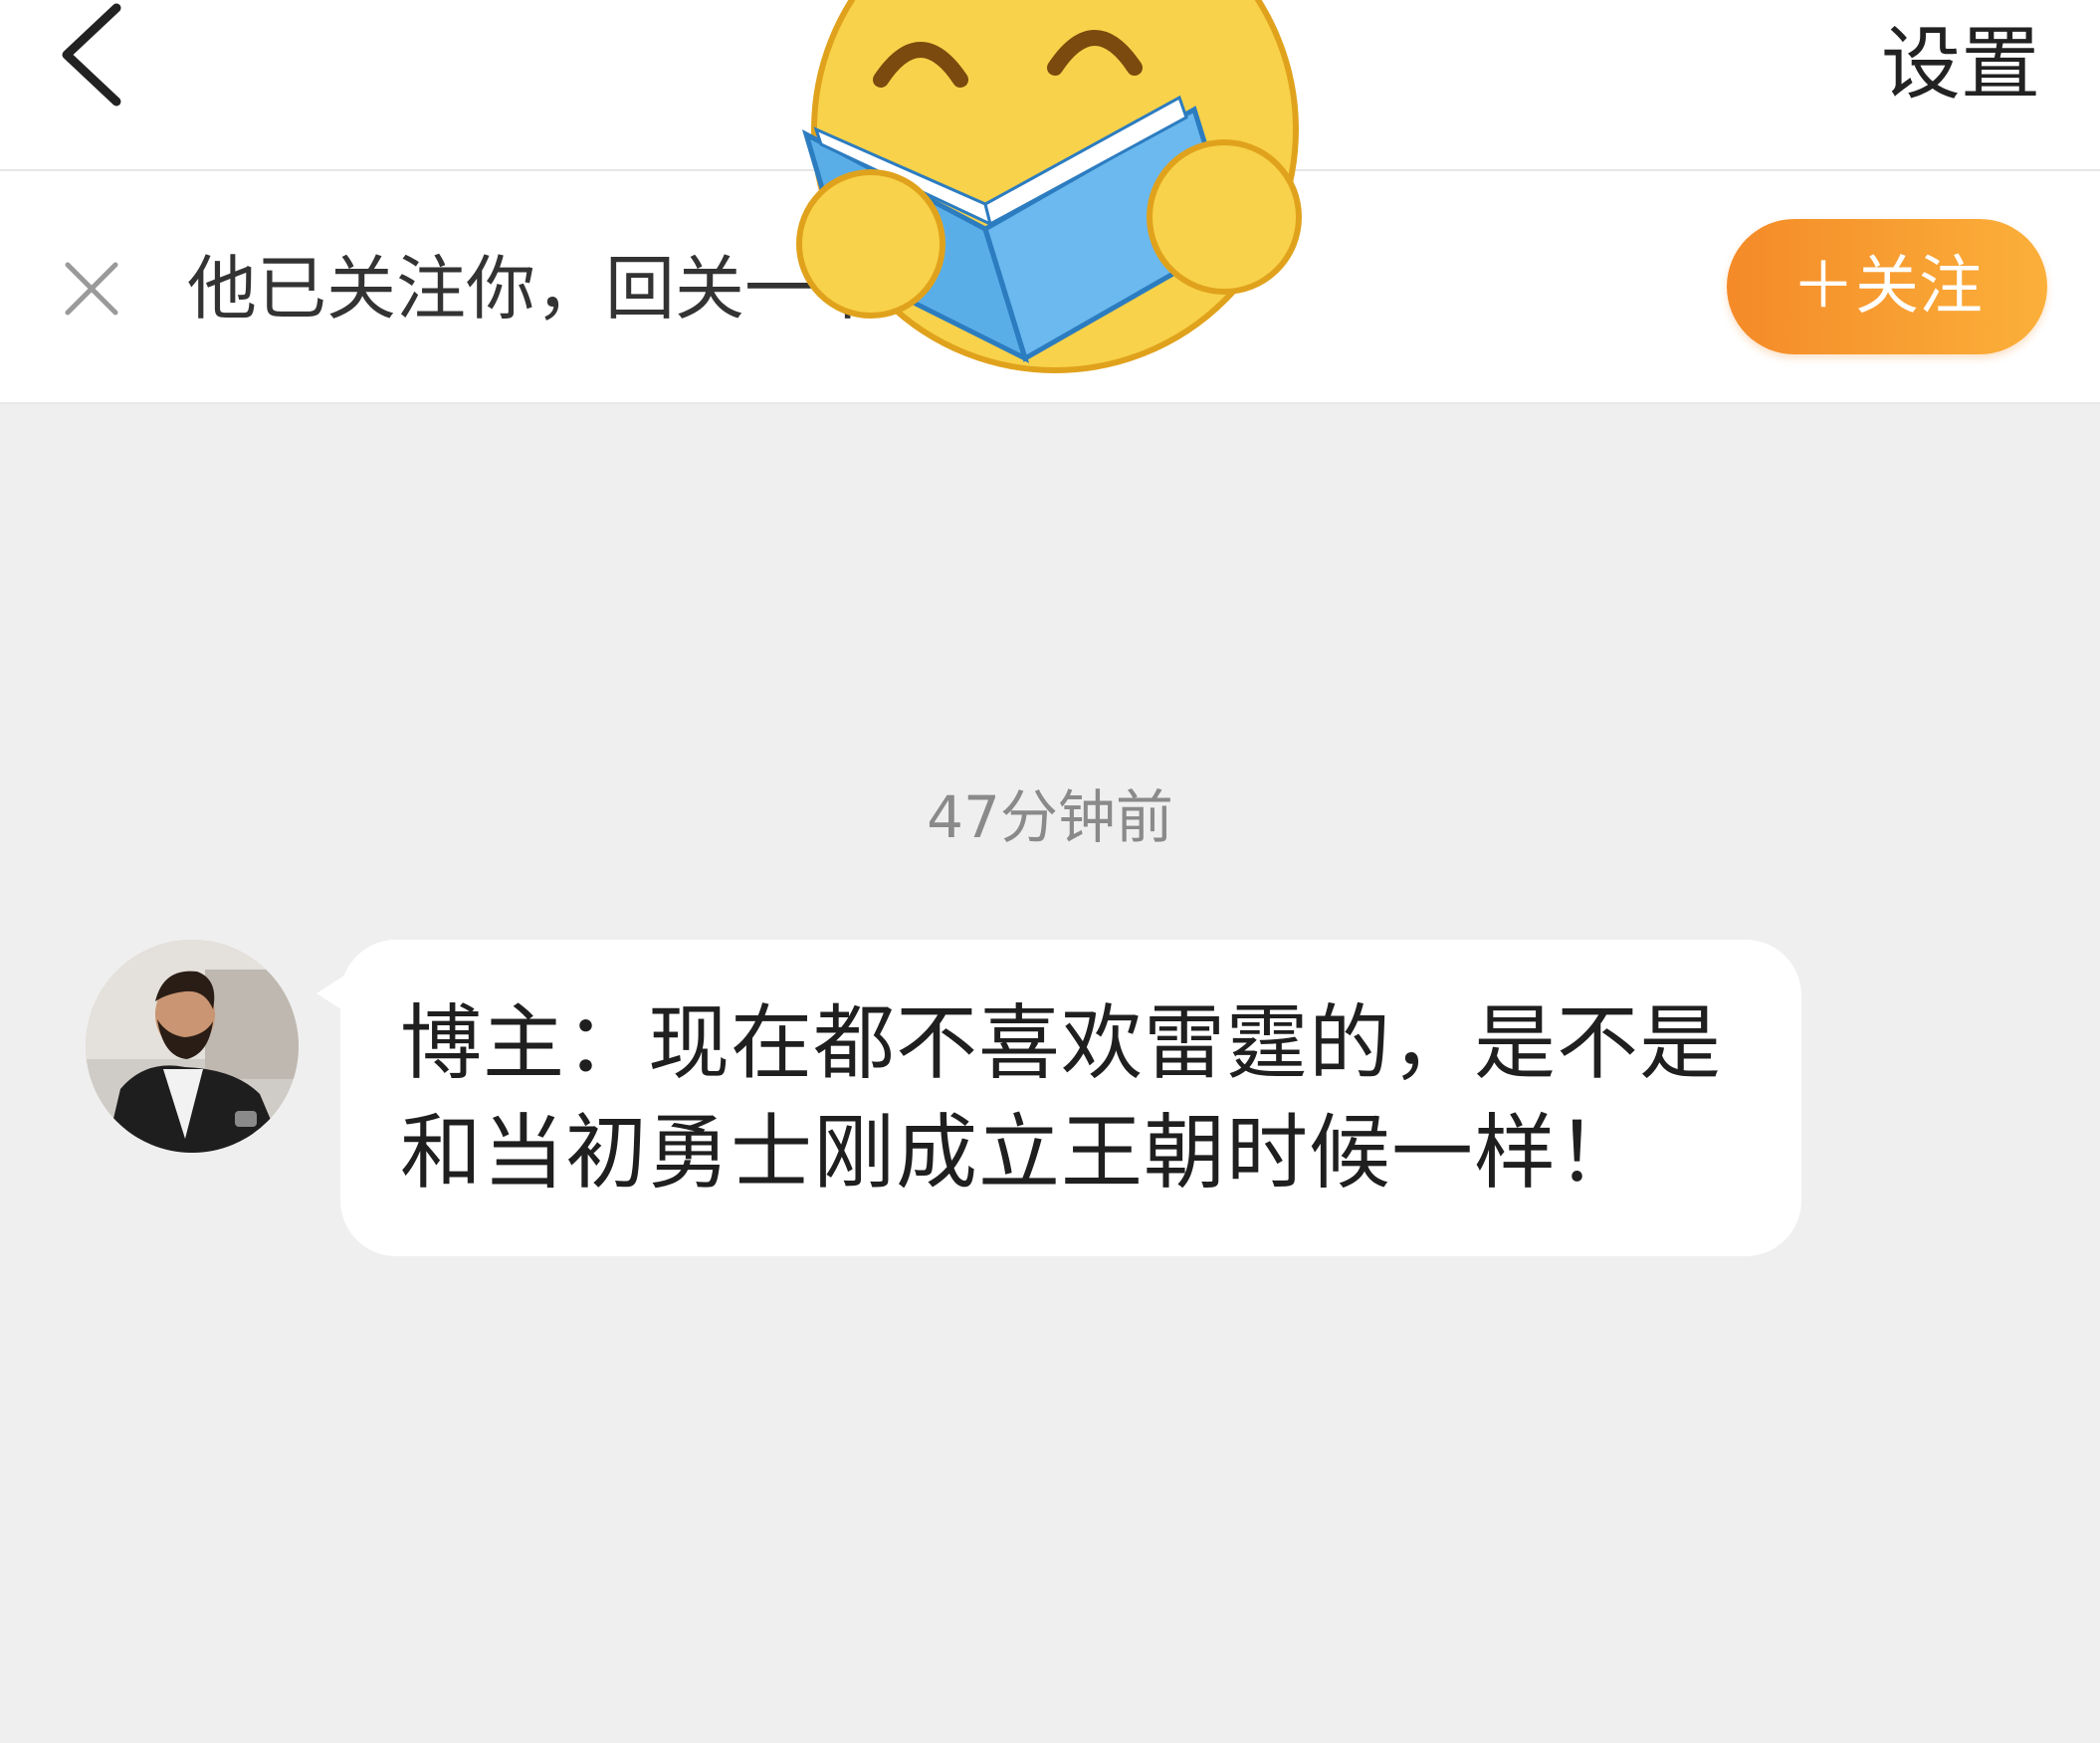 The width and height of the screenshot is (2100, 1743). I want to click on avatar-photo, so click(192, 1046).